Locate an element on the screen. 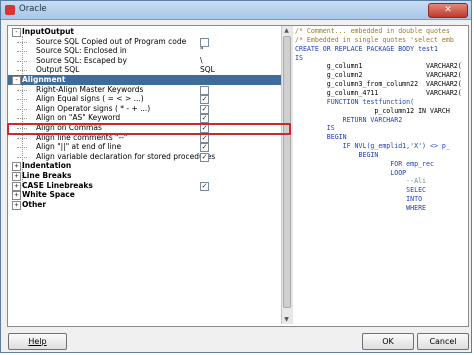 This screenshot has width=474, height=355. close-icon: ✕ is located at coordinates (448, 10).